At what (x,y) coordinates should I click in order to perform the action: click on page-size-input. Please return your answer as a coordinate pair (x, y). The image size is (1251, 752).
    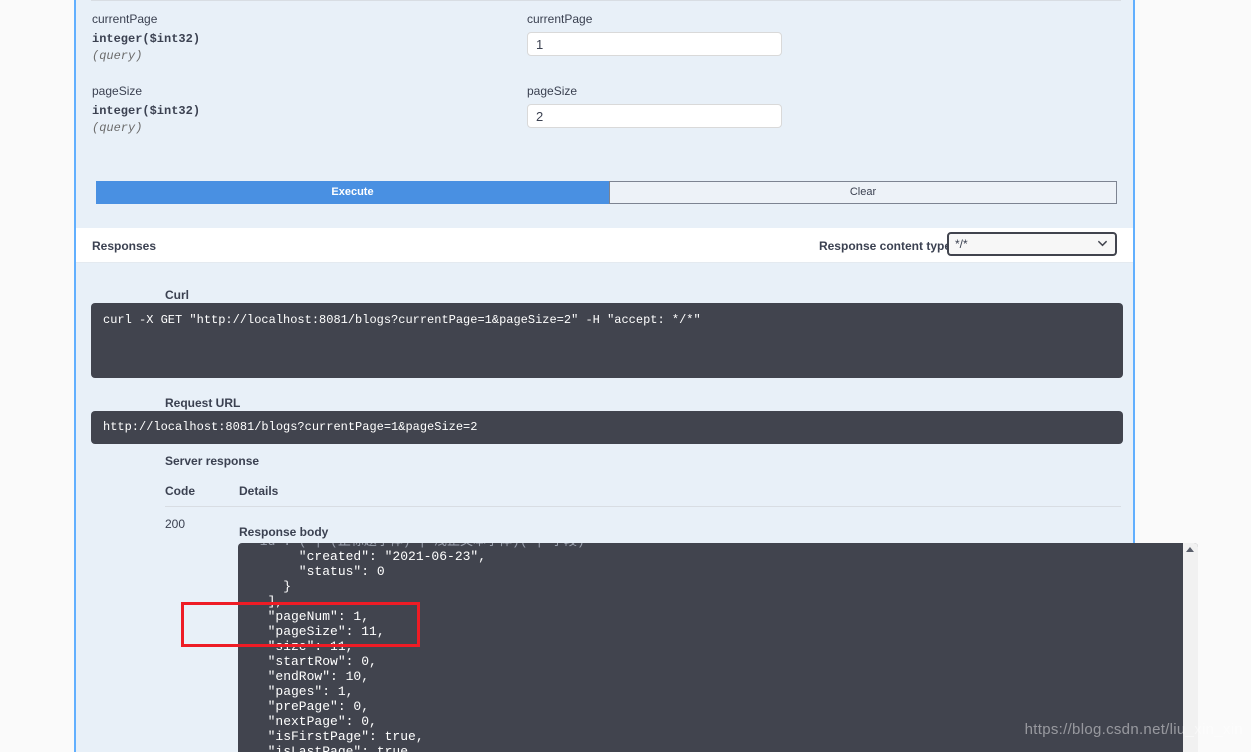
    Looking at the image, I should click on (654, 116).